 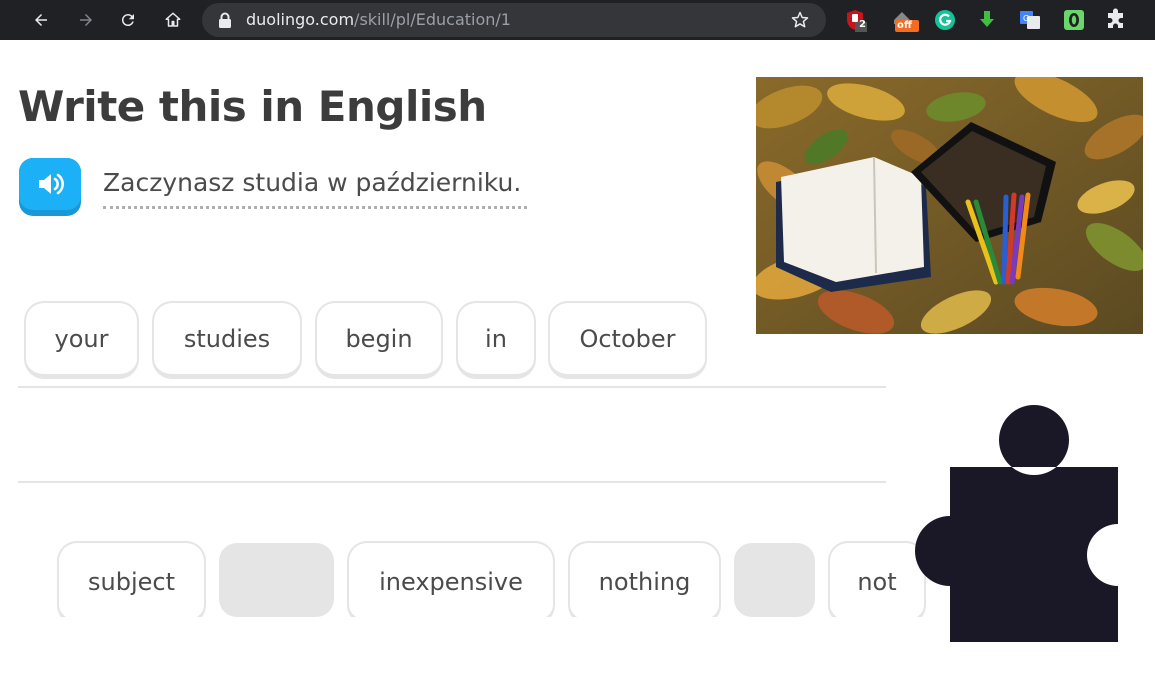 I want to click on play-audio-button, so click(x=50, y=187).